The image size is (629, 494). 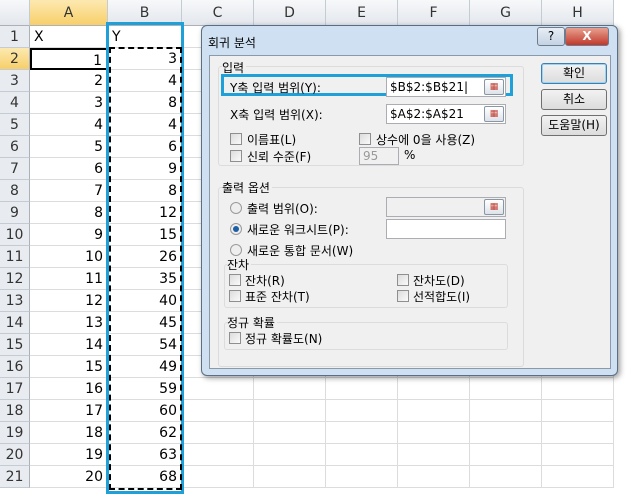 What do you see at coordinates (218, 455) in the screenshot?
I see `cell-c20` at bounding box center [218, 455].